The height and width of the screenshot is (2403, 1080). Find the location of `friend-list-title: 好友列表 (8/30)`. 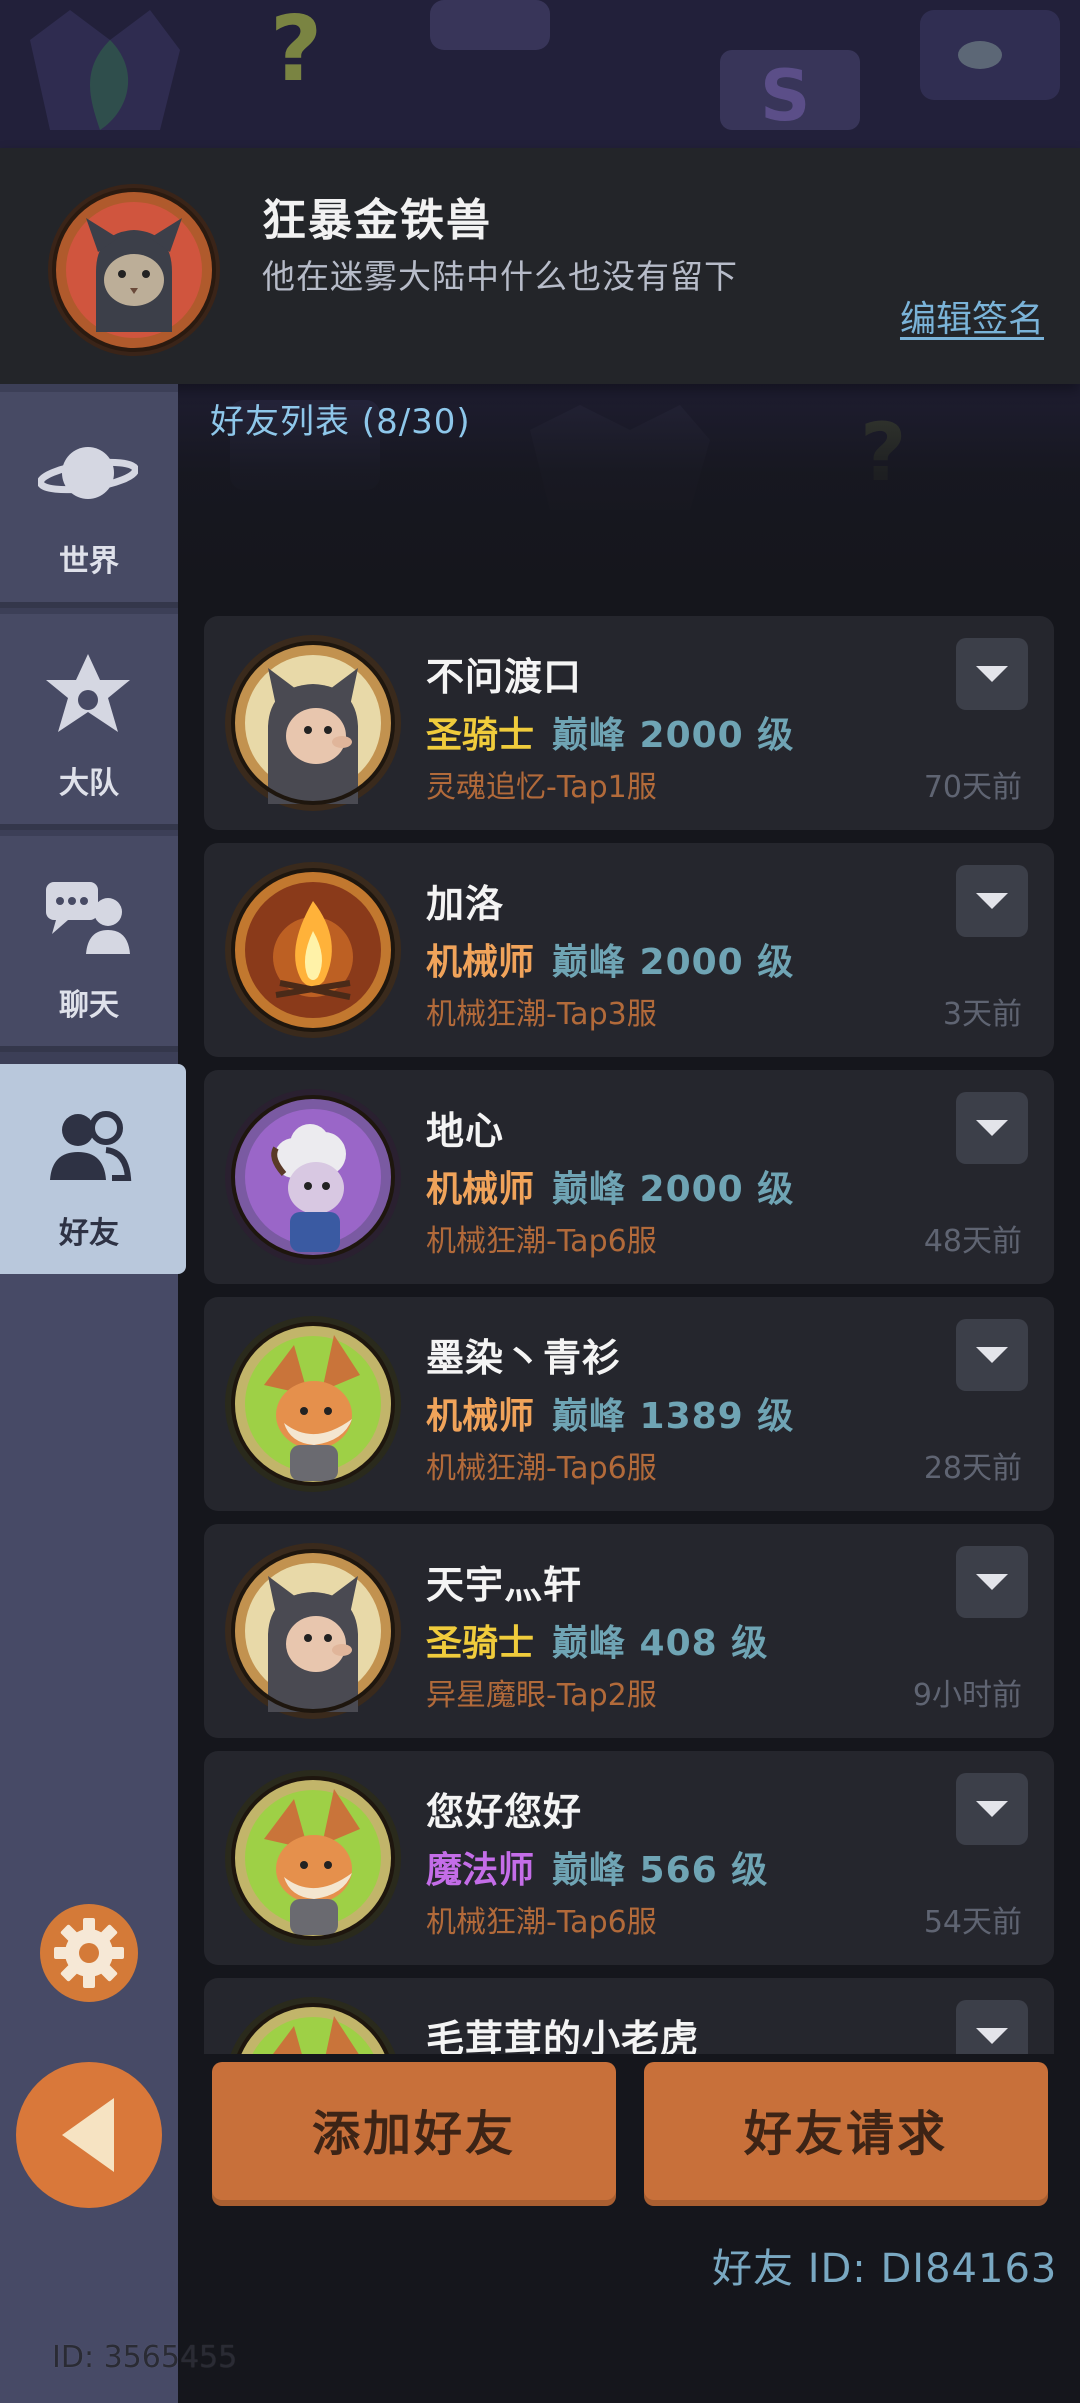

friend-list-title: 好友列表 (8/30) is located at coordinates (340, 422).